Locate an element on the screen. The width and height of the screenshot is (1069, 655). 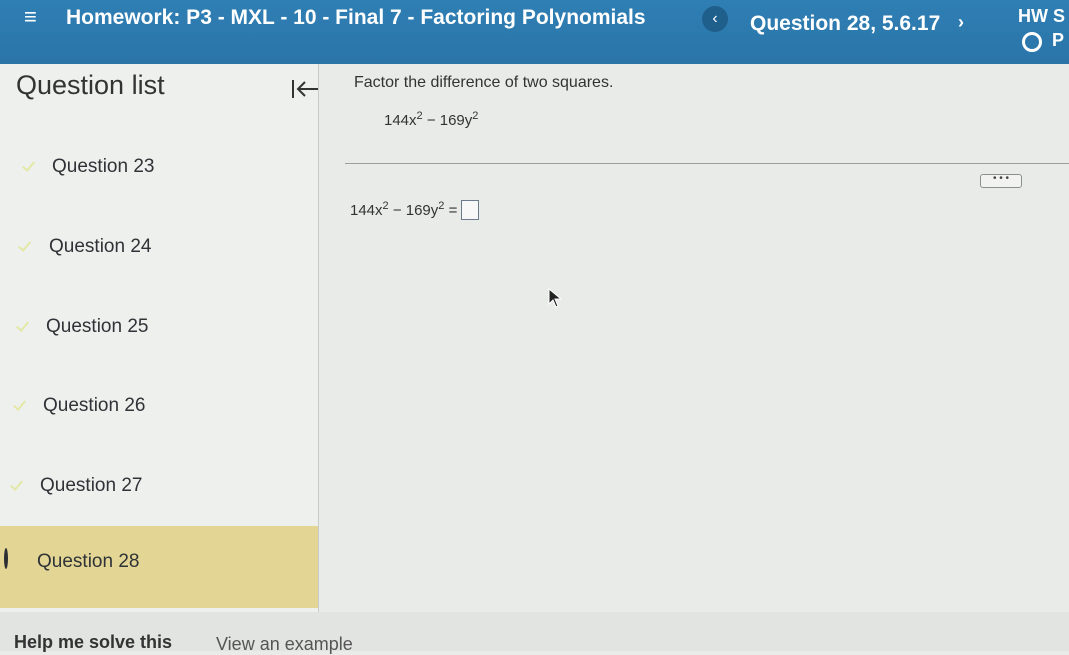
question-list-title: Question list is located at coordinates (90, 85).